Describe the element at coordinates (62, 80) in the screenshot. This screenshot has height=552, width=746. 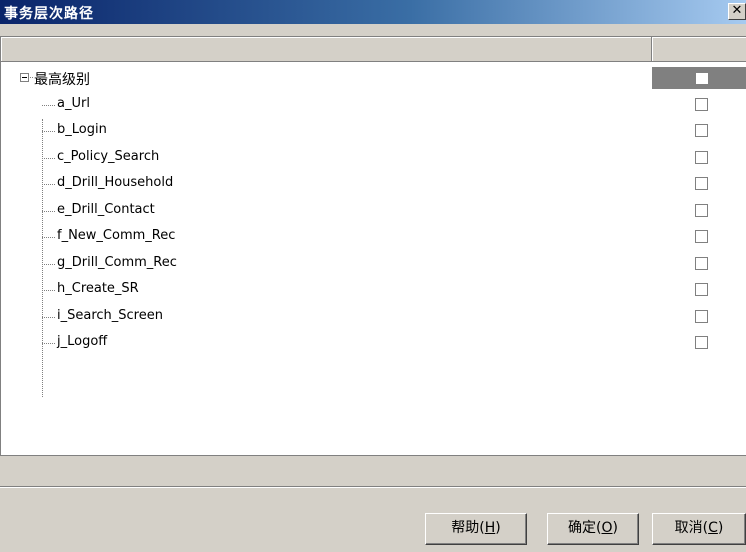
I see `tree-root-label: 最高级别` at that location.